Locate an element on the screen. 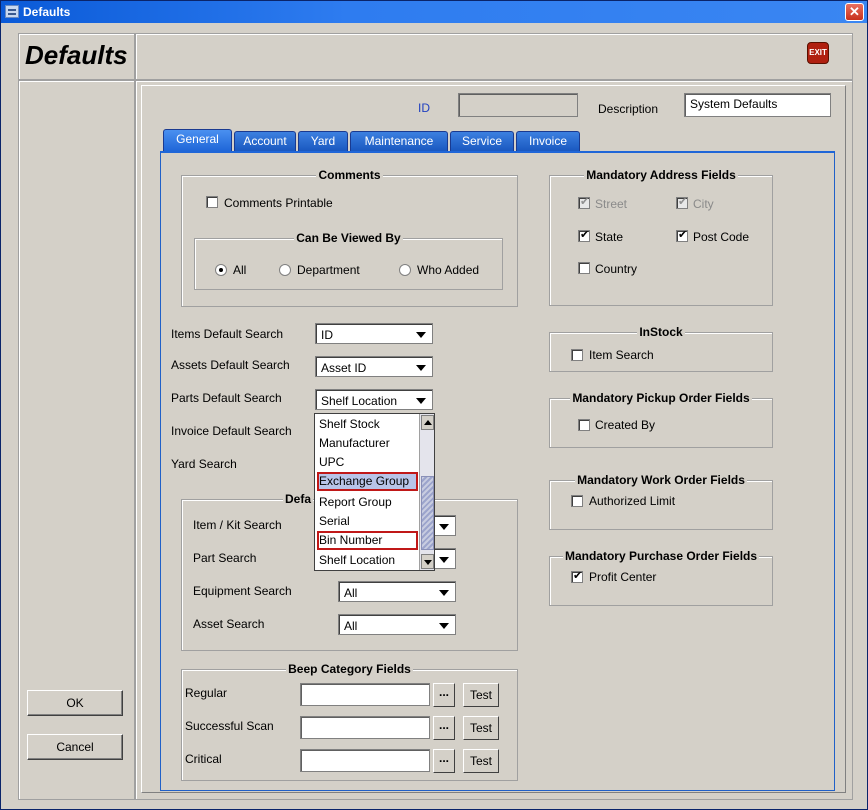 The image size is (868, 810). comments-printable-label: Comments Printable is located at coordinates (278, 203).